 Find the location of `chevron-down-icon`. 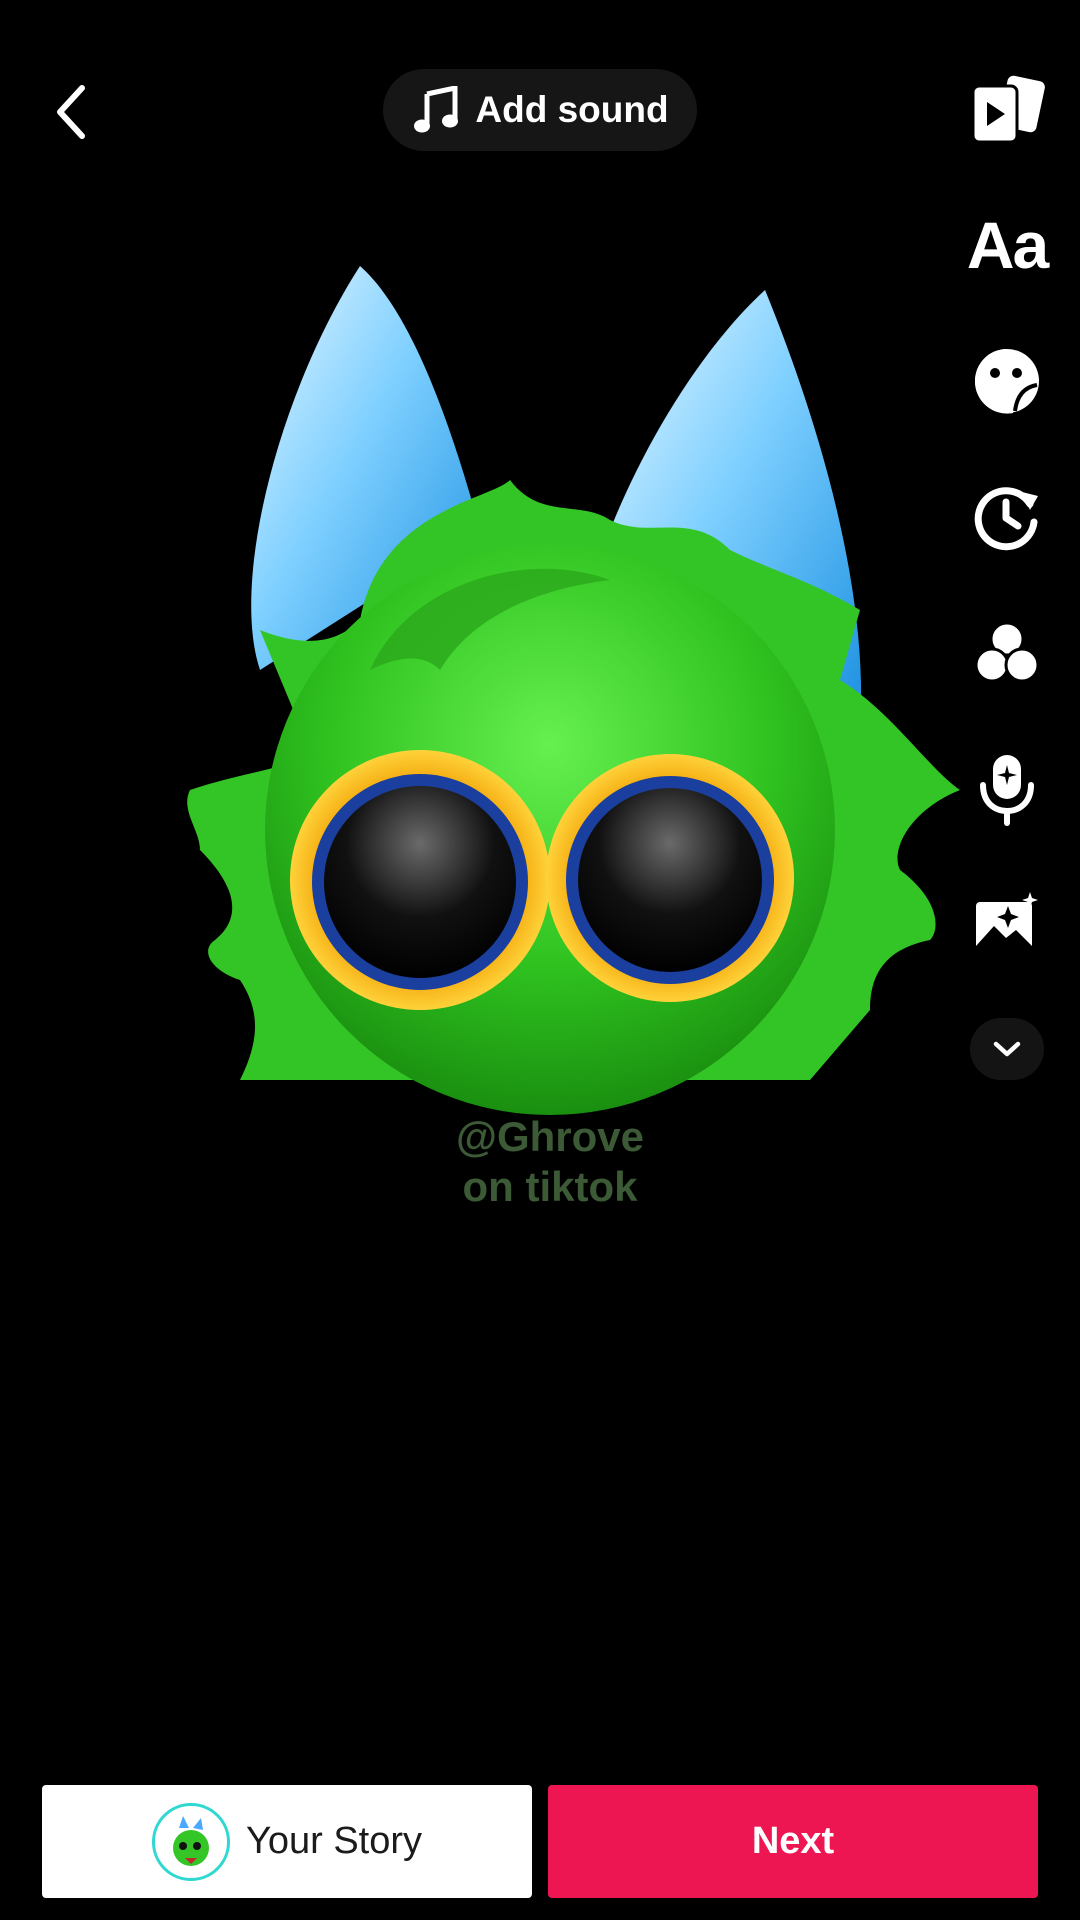

chevron-down-icon is located at coordinates (1007, 1049).